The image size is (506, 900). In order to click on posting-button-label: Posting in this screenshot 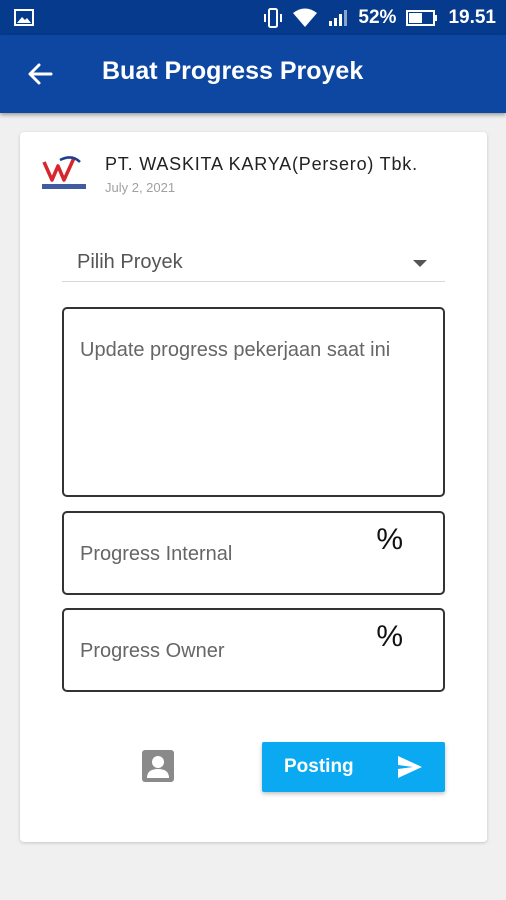, I will do `click(319, 766)`.